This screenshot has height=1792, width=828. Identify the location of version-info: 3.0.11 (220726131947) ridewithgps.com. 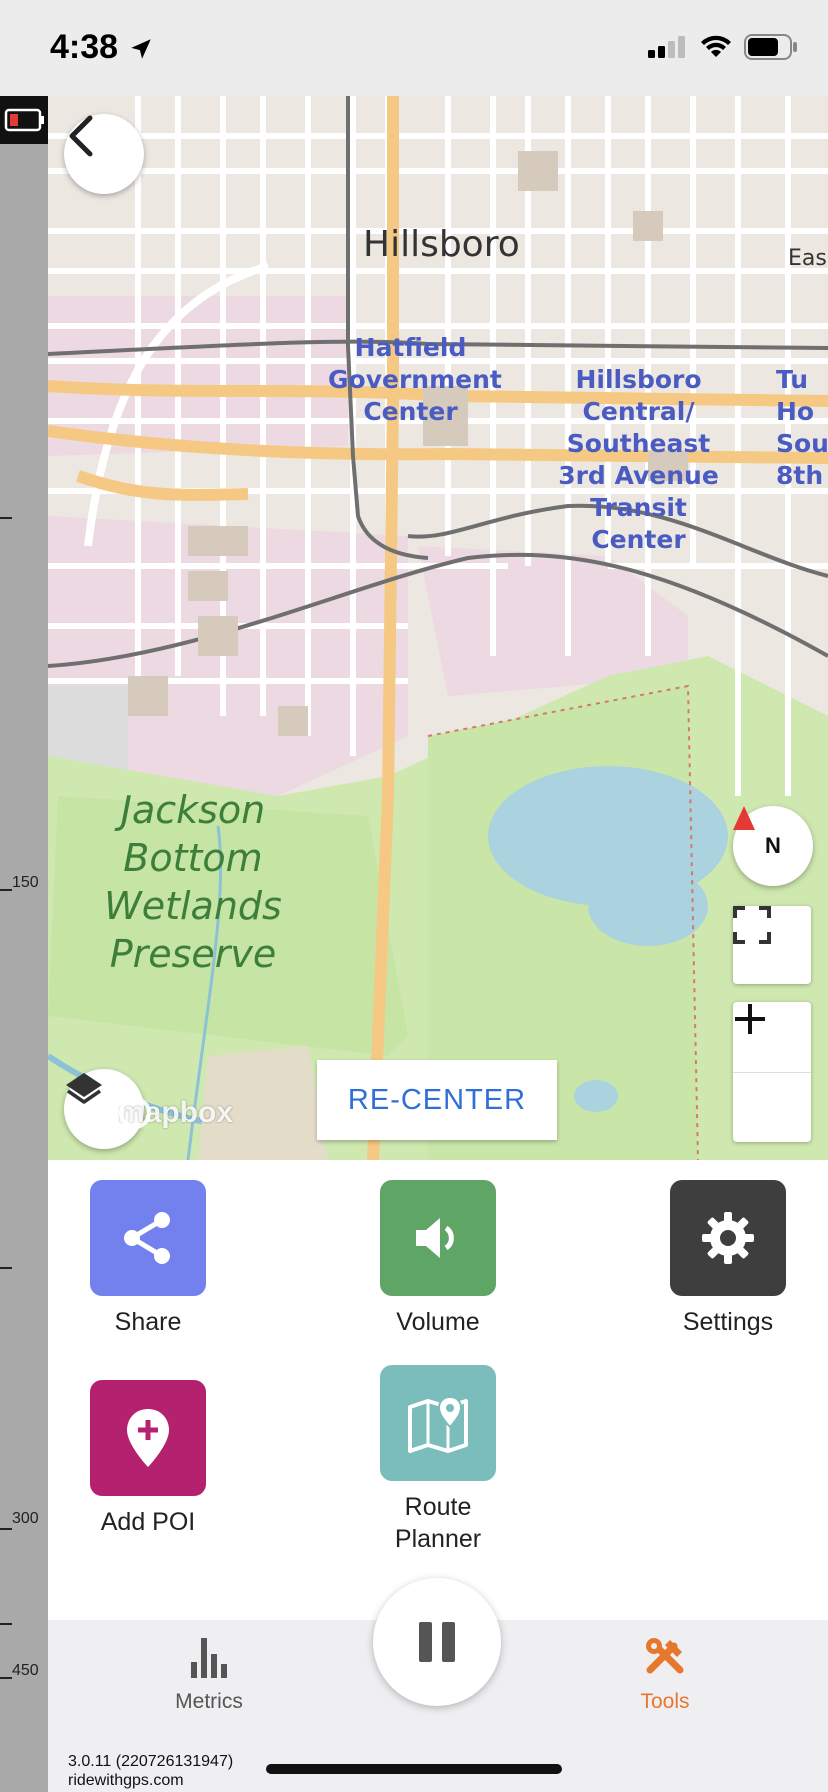
(150, 1771).